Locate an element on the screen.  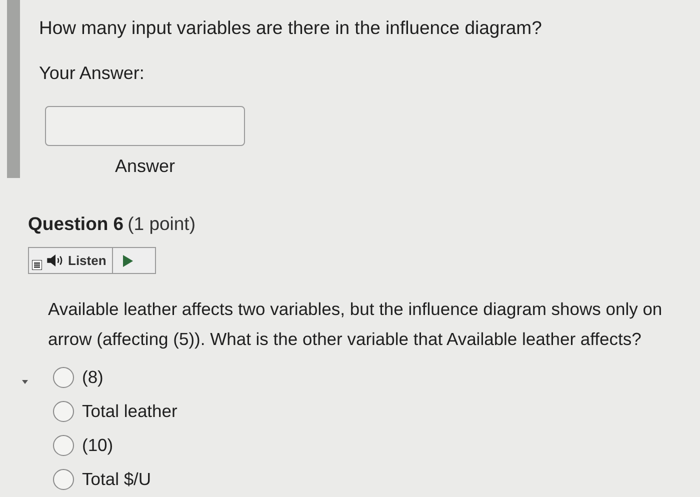
question-title: Question 6 is located at coordinates (76, 223).